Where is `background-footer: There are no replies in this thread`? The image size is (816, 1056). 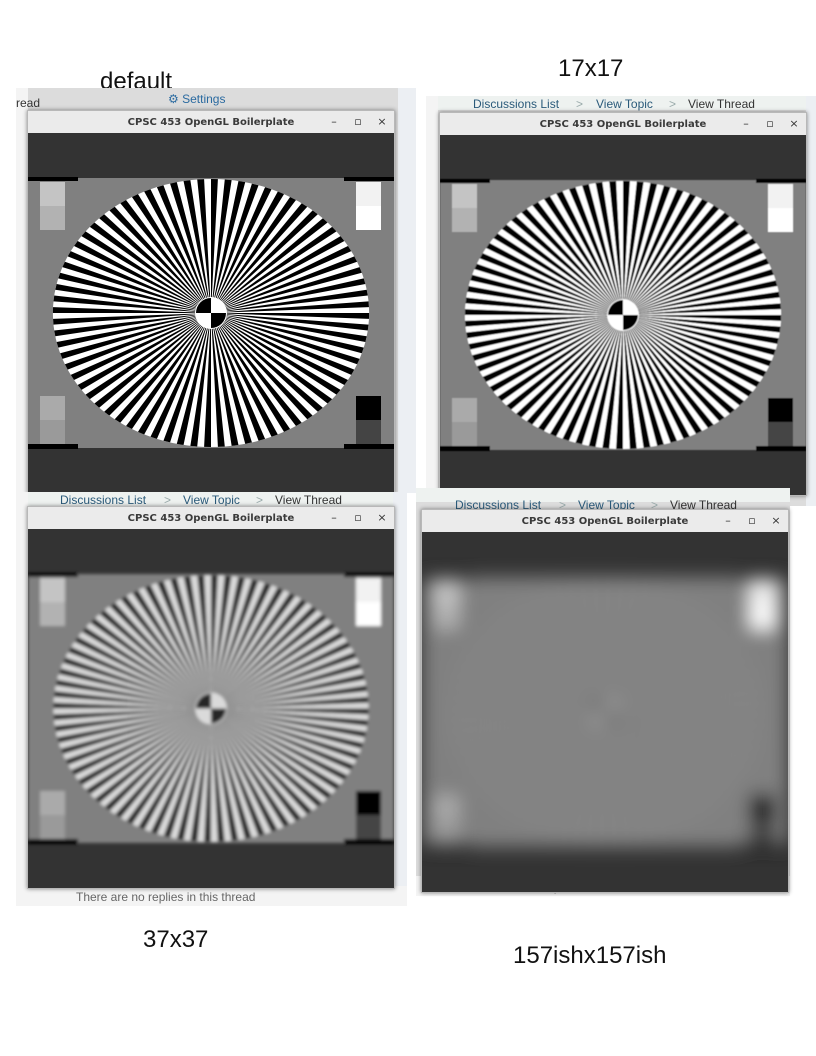 background-footer: There are no replies in this thread is located at coordinates (211, 896).